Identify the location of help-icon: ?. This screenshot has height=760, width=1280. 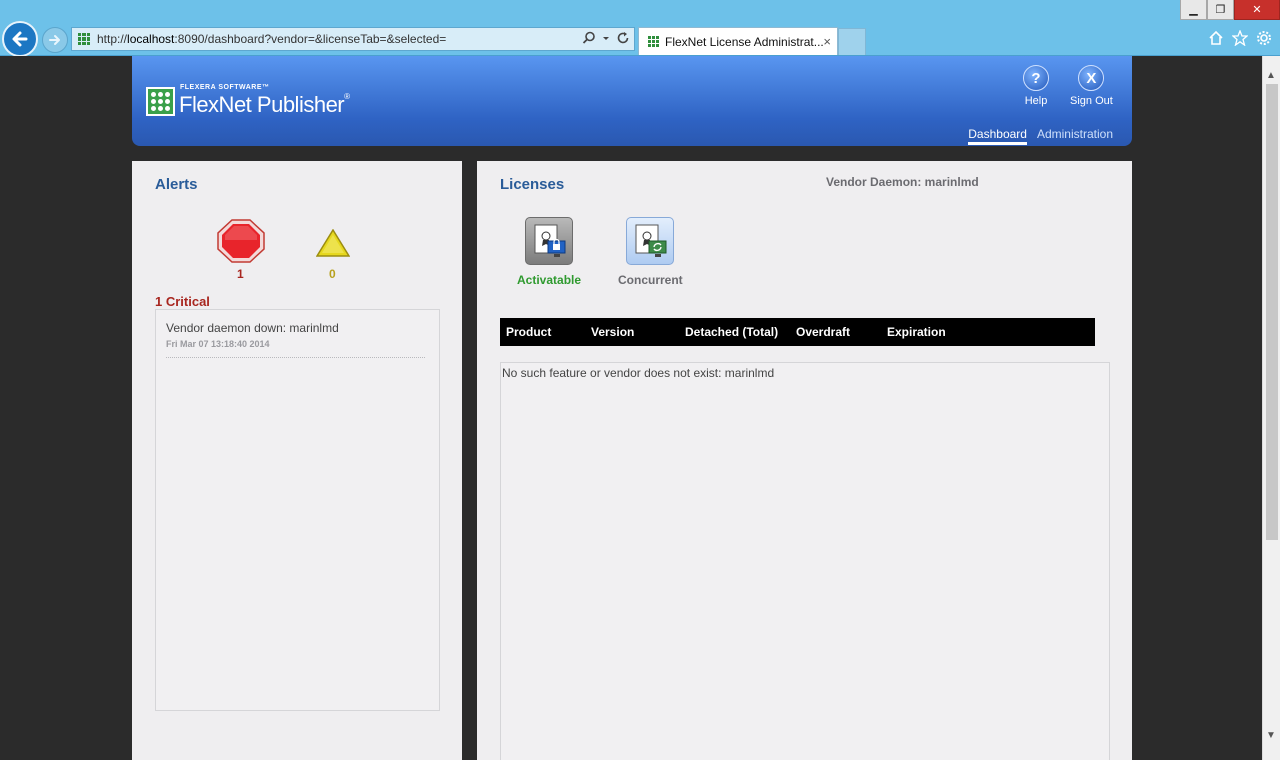
(1036, 78).